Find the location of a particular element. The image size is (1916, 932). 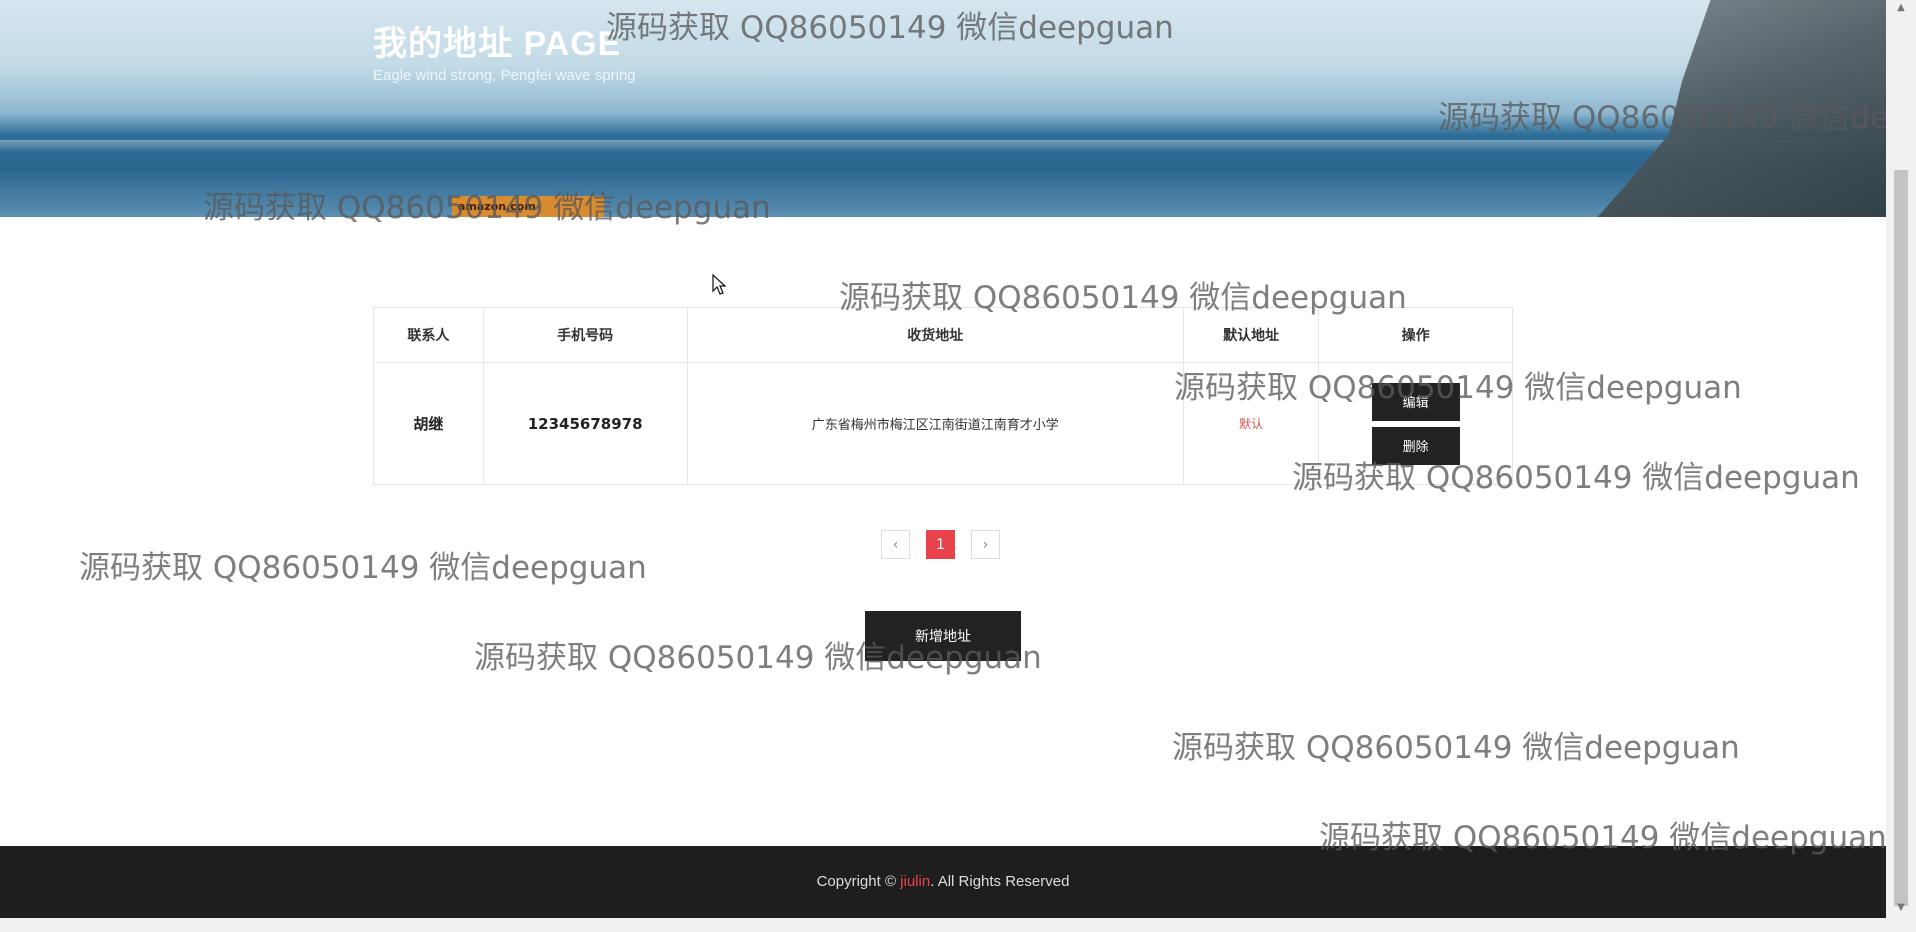

edit-button: 编辑 is located at coordinates (1415, 401).